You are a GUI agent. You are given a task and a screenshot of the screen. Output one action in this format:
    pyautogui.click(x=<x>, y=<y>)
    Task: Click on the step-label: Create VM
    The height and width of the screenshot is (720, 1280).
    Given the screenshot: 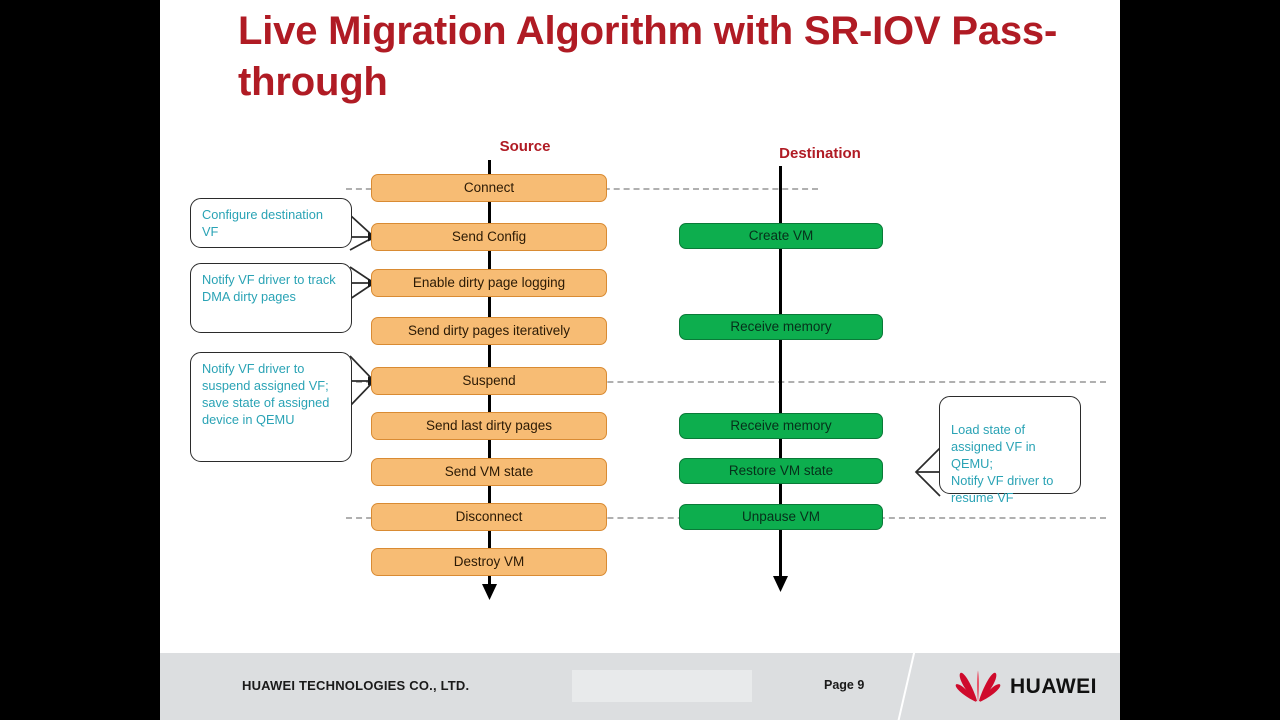 What is the action you would take?
    pyautogui.click(x=781, y=236)
    